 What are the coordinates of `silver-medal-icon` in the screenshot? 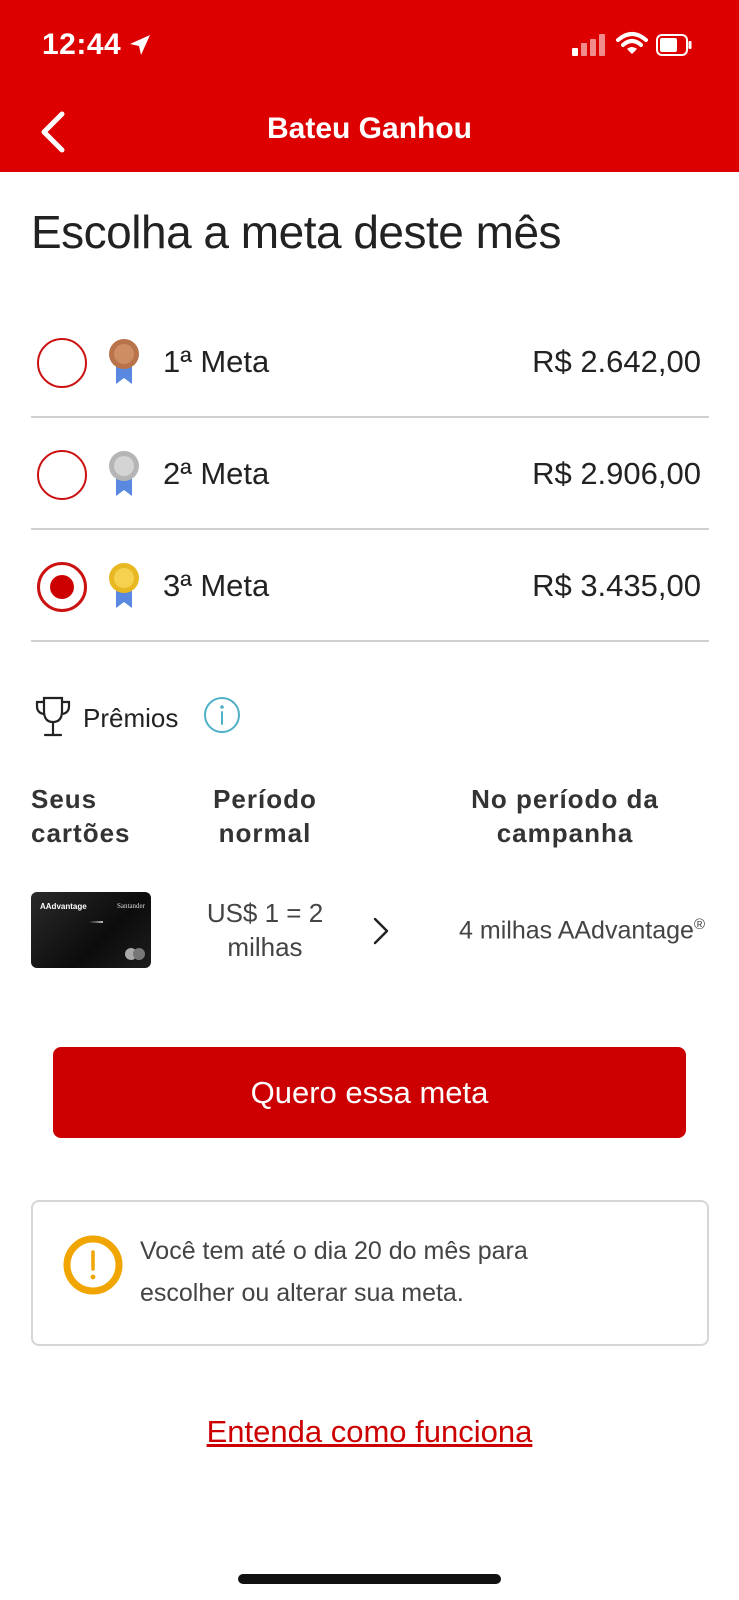 It's located at (124, 473).